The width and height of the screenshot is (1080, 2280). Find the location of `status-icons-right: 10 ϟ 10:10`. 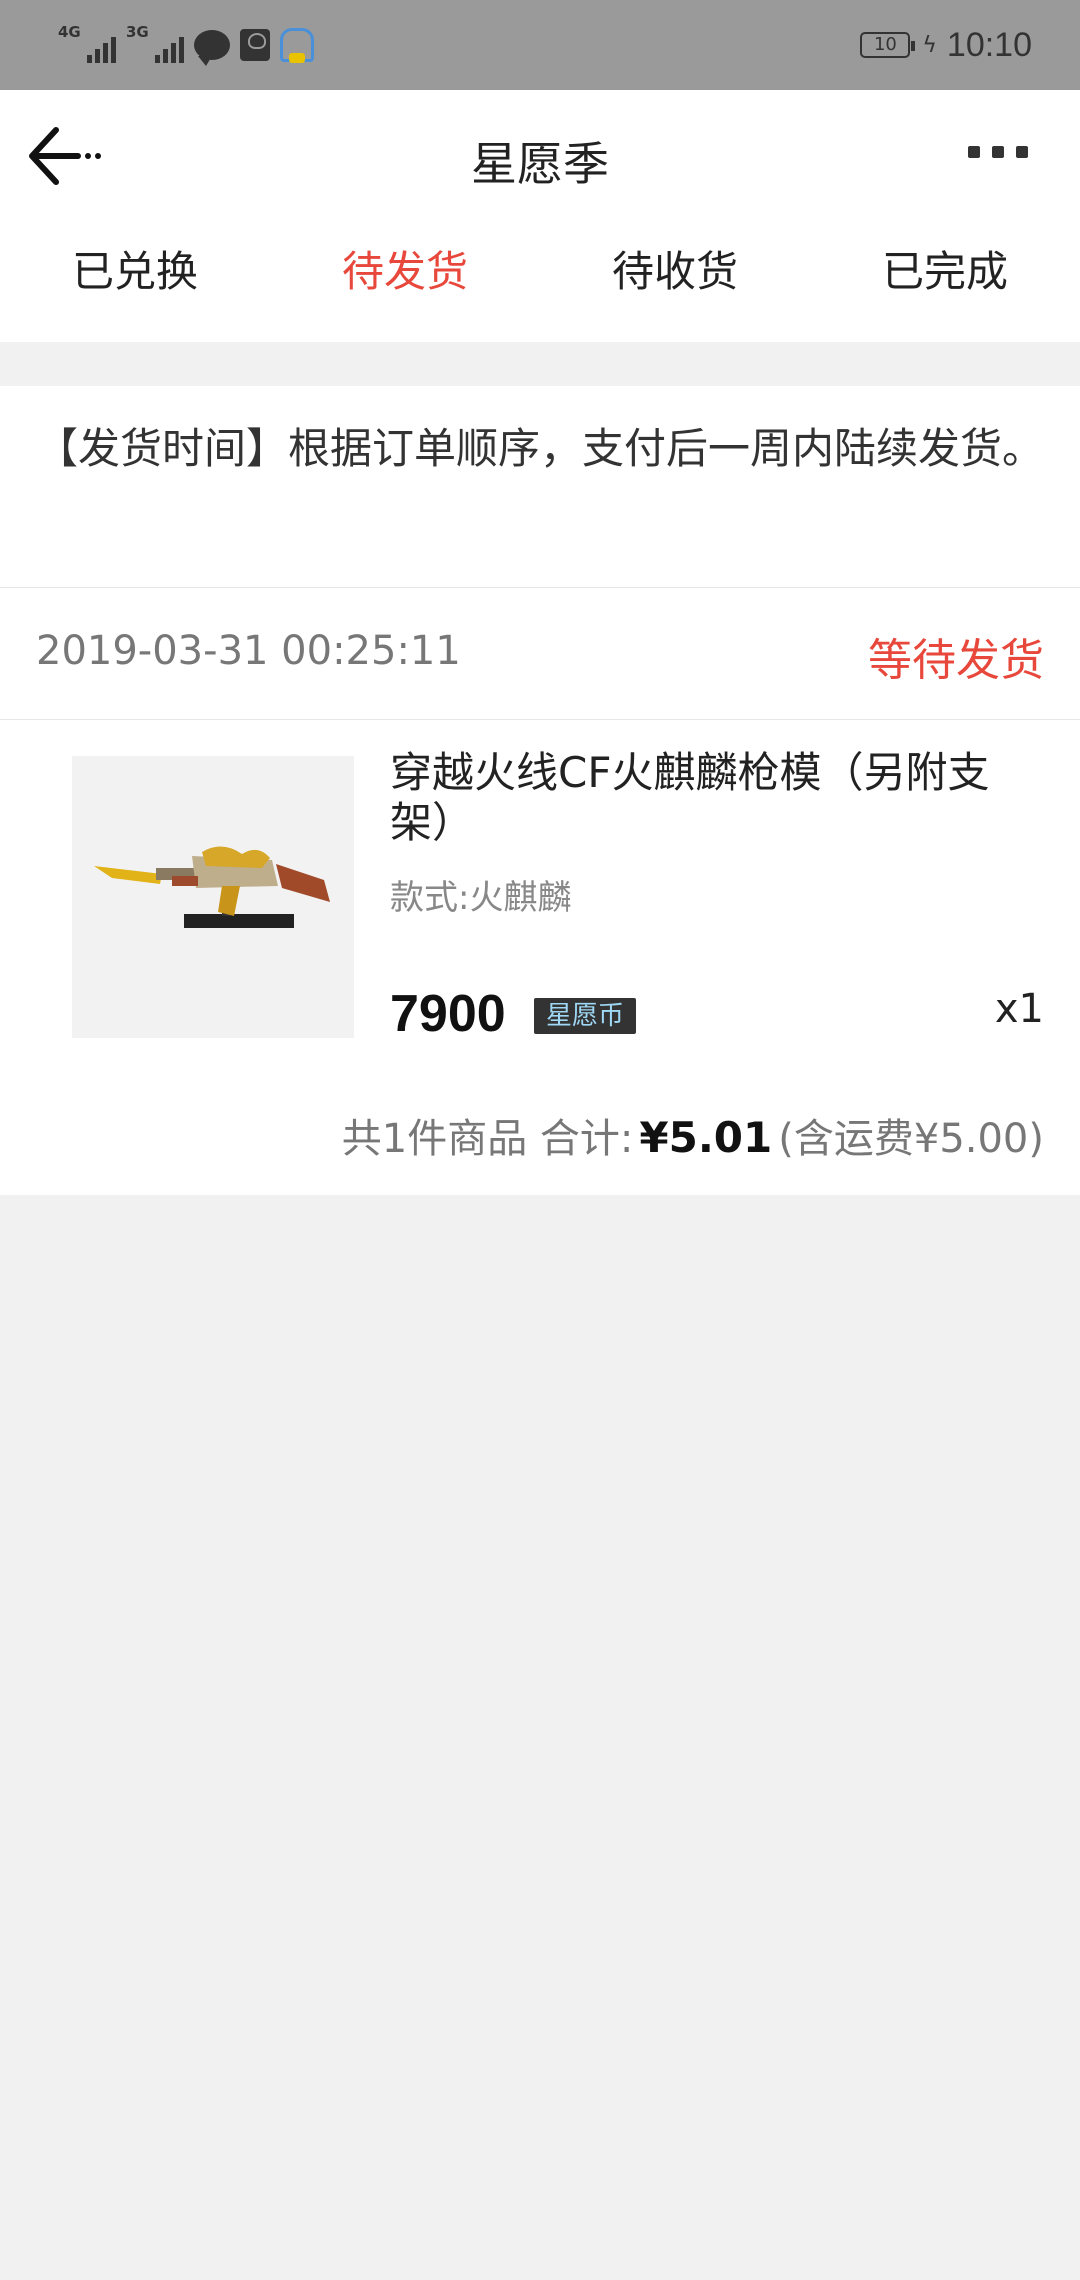

status-icons-right: 10 ϟ 10:10 is located at coordinates (946, 45).